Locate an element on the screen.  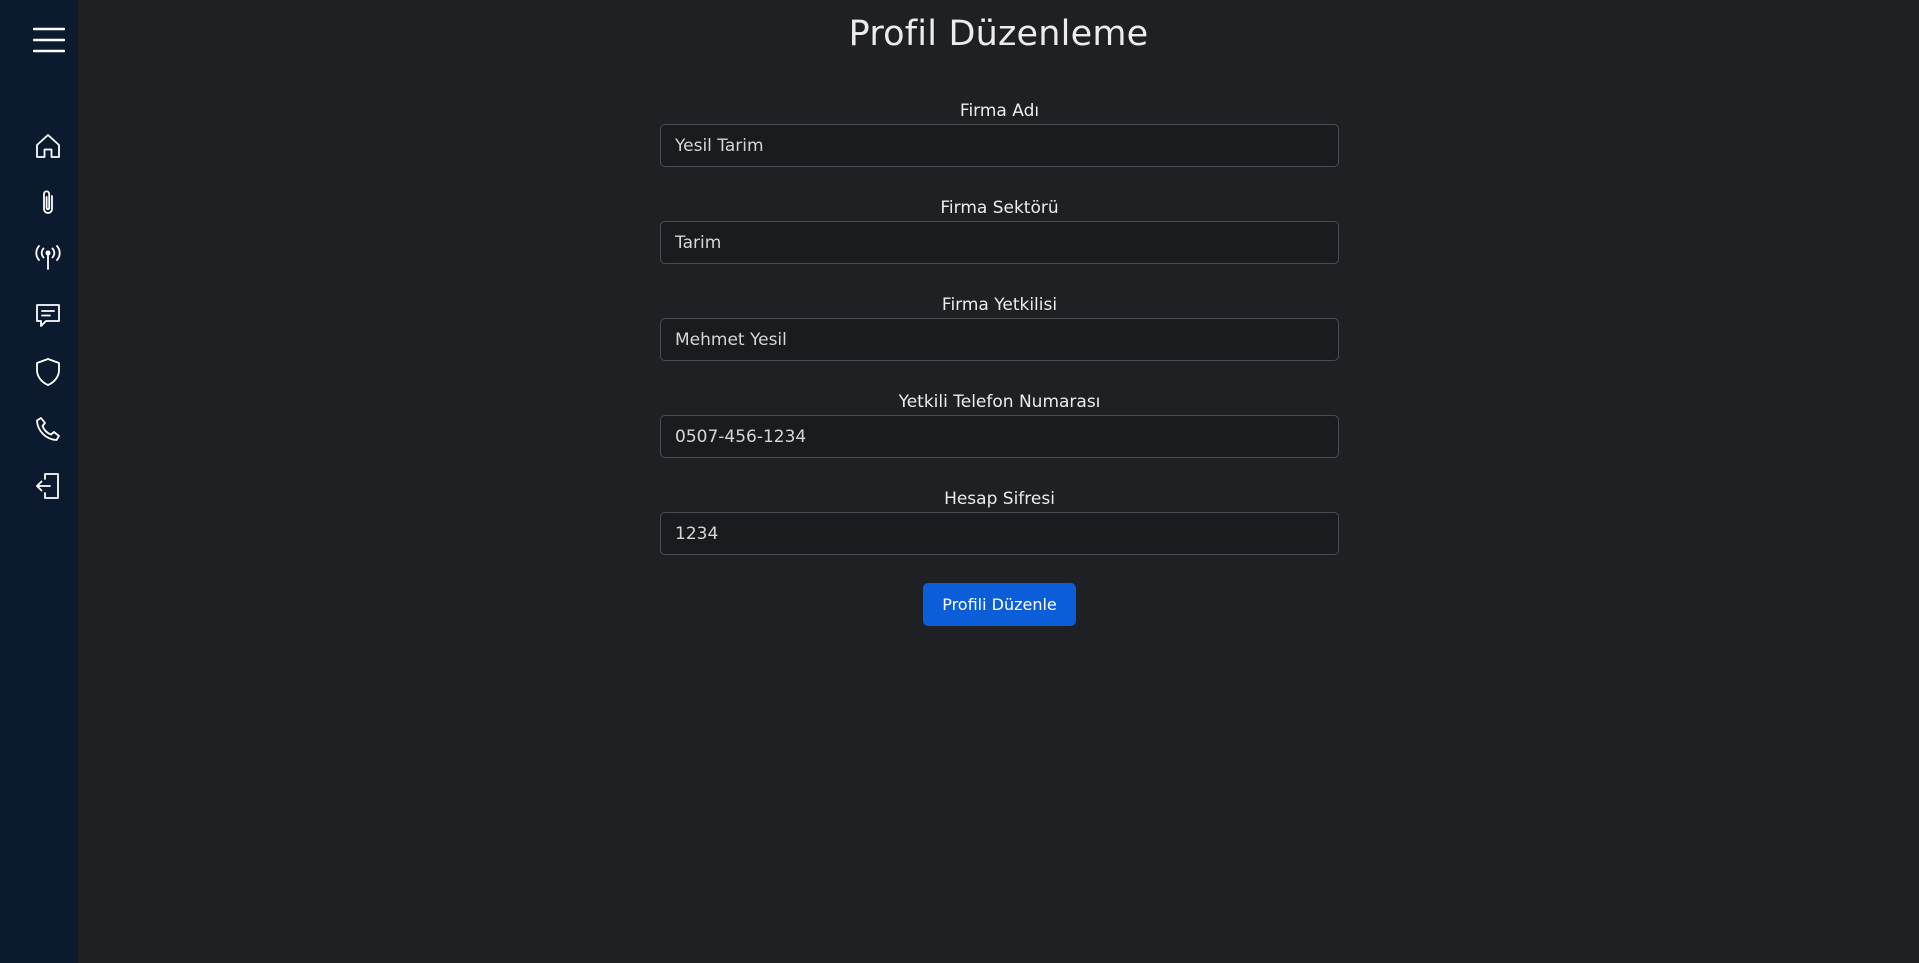
account-password-field: Hesap Sifresi is located at coordinates (999, 521).